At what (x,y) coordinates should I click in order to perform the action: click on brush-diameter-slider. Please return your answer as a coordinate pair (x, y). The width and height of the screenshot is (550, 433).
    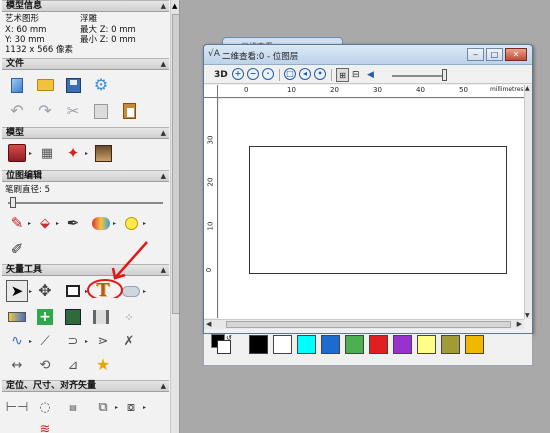
    Looking at the image, I should click on (85, 203).